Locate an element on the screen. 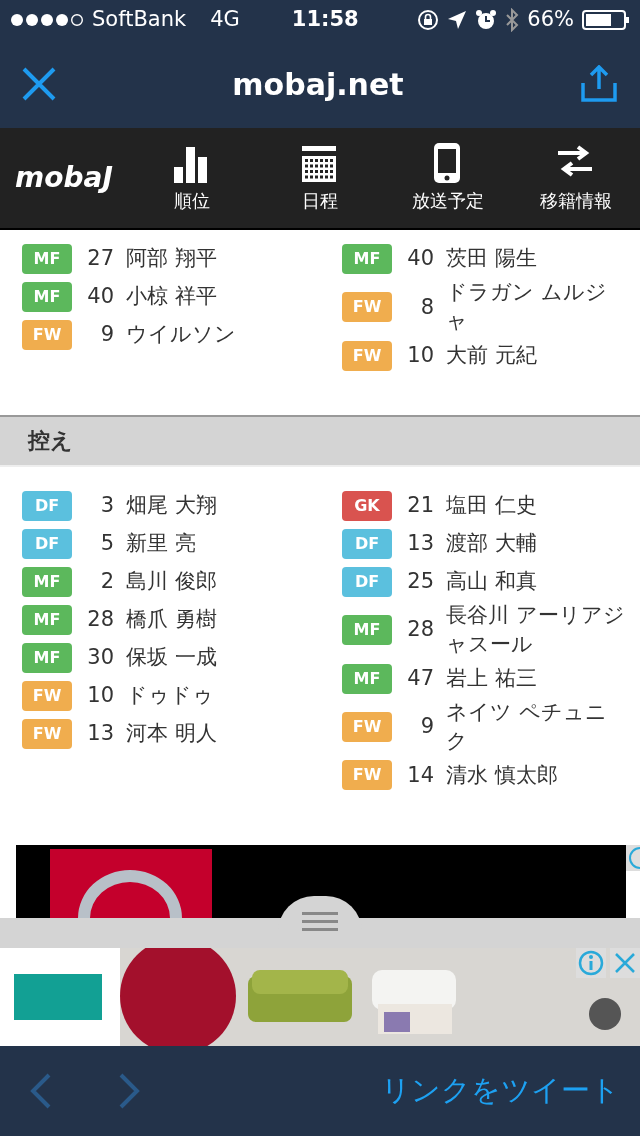 Image resolution: width=640 pixels, height=1136 pixels. player-number: 2 is located at coordinates (106, 582).